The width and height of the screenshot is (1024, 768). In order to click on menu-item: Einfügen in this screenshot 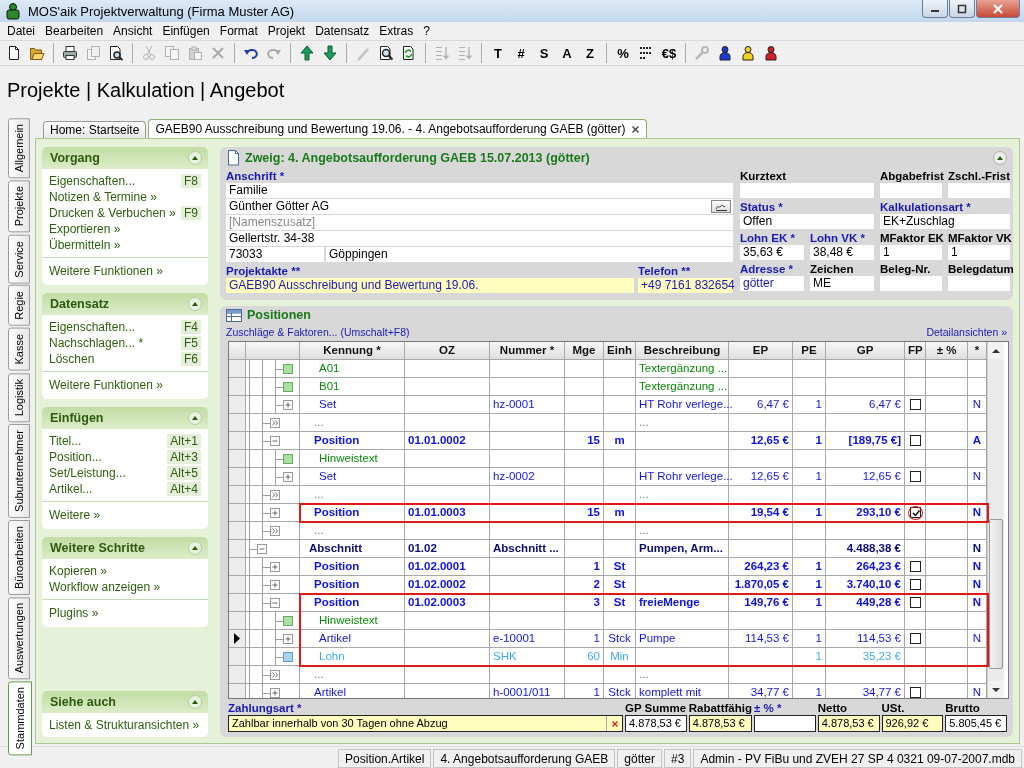, I will do `click(186, 31)`.